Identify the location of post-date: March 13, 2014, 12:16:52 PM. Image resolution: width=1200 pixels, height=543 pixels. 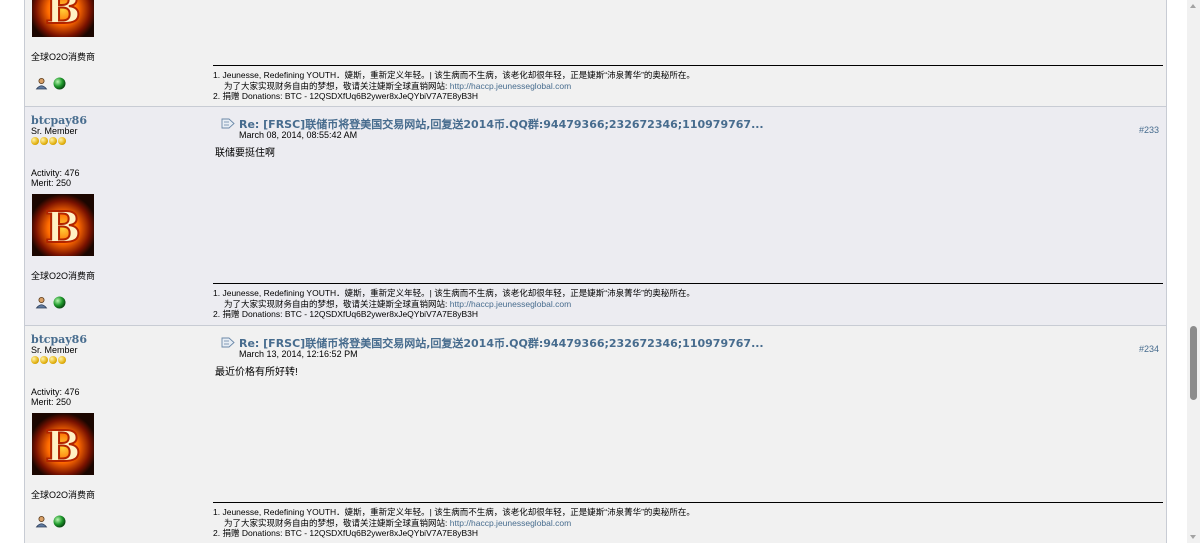
(298, 354).